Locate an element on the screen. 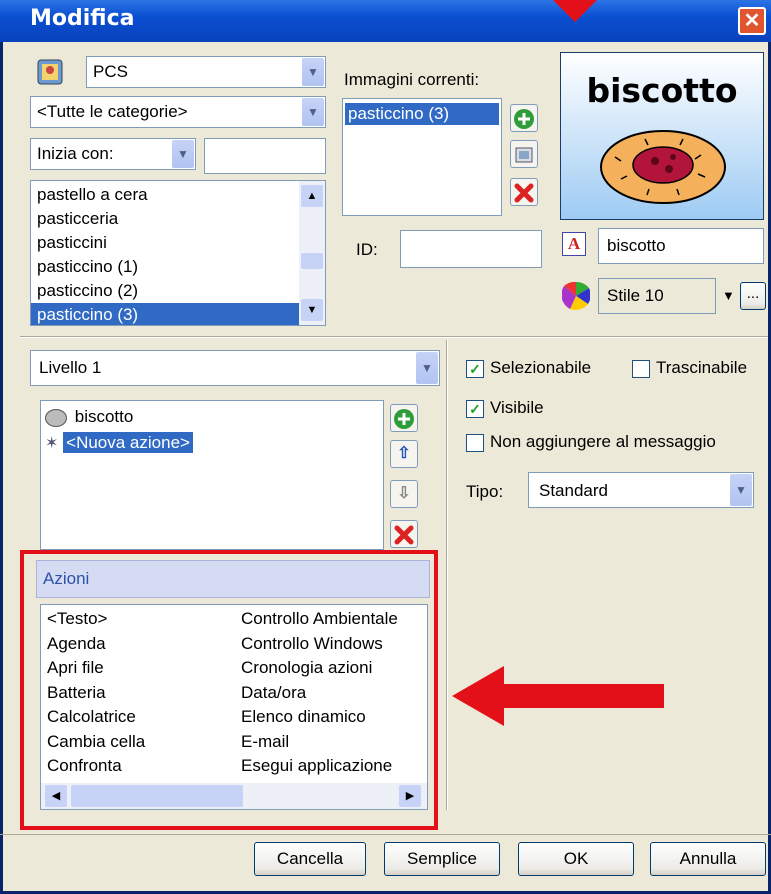  add-action-button is located at coordinates (404, 418).